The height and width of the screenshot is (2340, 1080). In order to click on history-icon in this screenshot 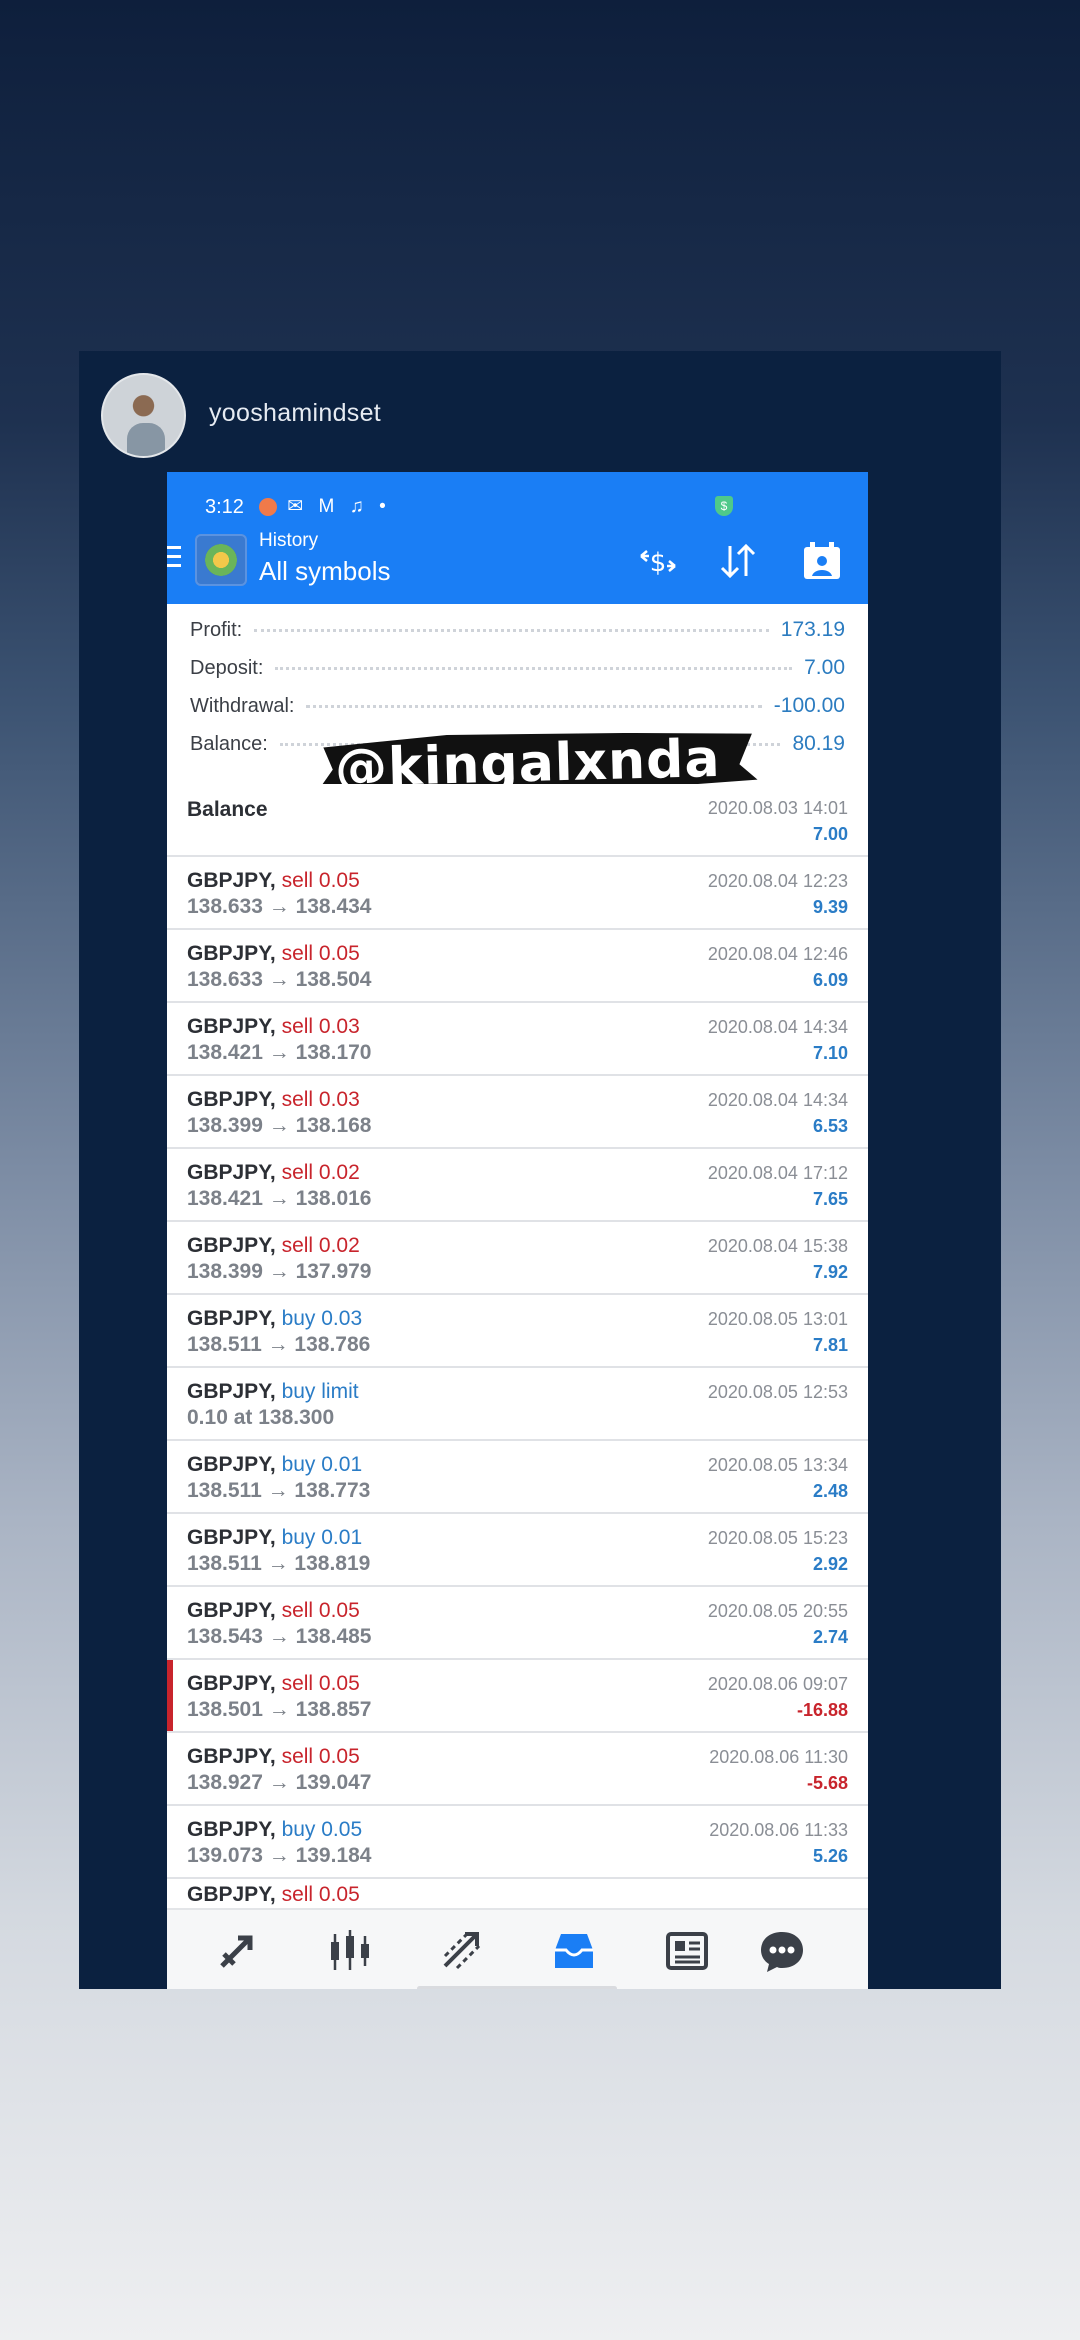, I will do `click(574, 1951)`.